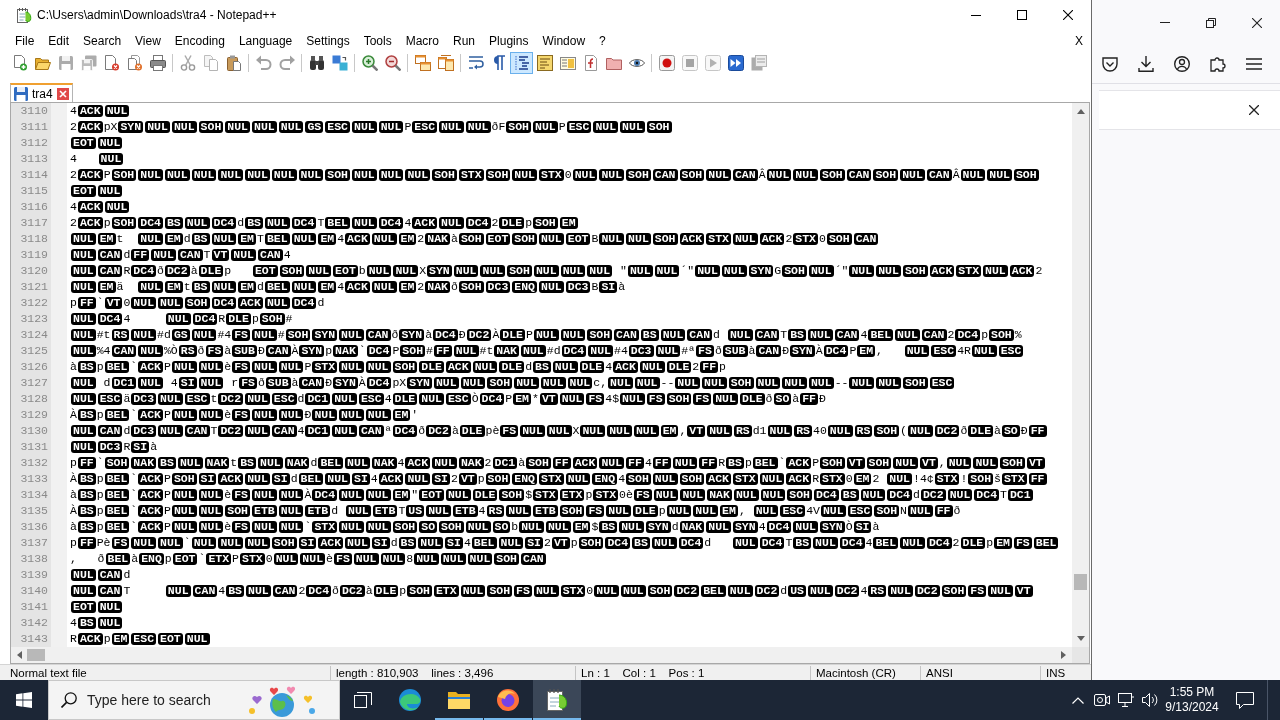  I want to click on control-character: BS, so click(86, 623).